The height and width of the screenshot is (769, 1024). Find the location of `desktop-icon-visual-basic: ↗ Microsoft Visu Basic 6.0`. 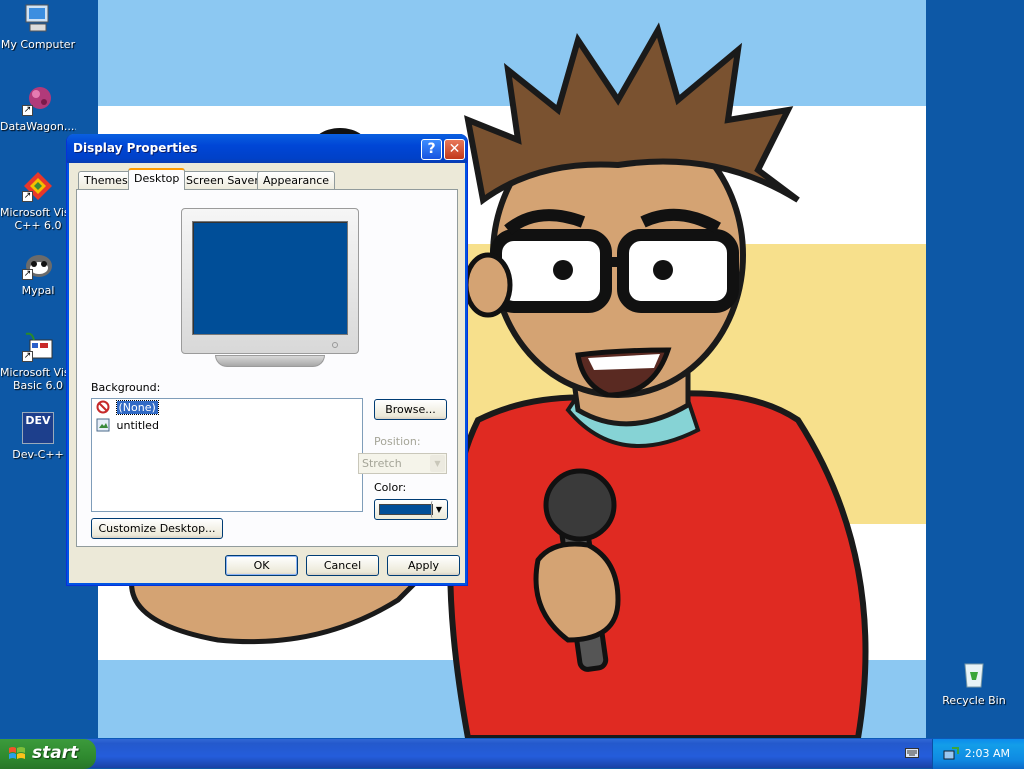

desktop-icon-visual-basic: ↗ Microsoft Visu Basic 6.0 is located at coordinates (38, 361).